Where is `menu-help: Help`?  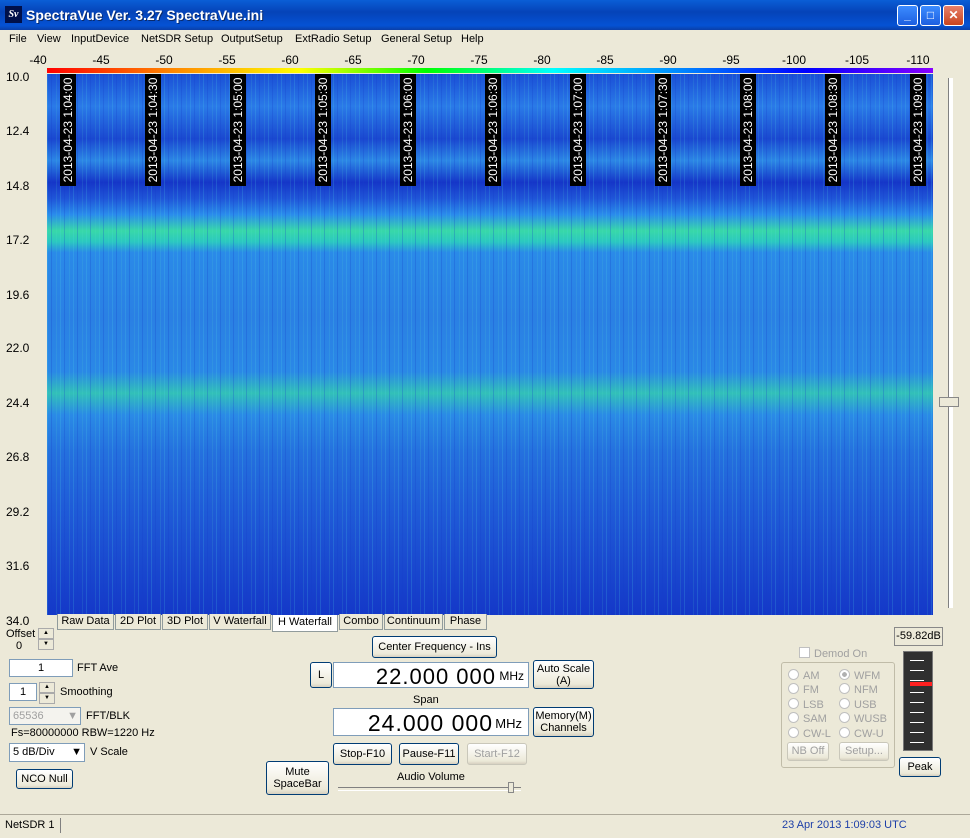
menu-help: Help is located at coordinates (472, 39).